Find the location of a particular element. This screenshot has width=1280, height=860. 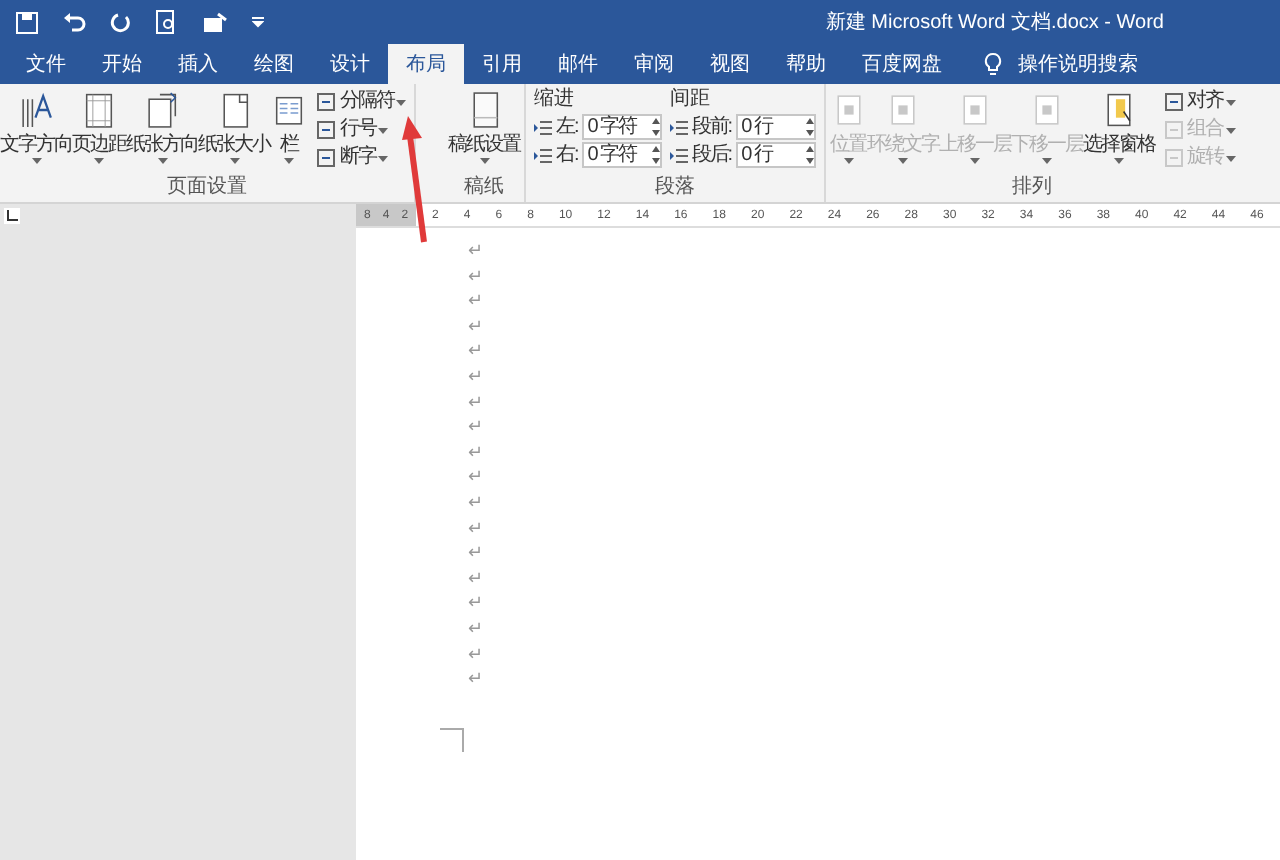

toolbar-tool-icon is located at coordinates (215, 22).